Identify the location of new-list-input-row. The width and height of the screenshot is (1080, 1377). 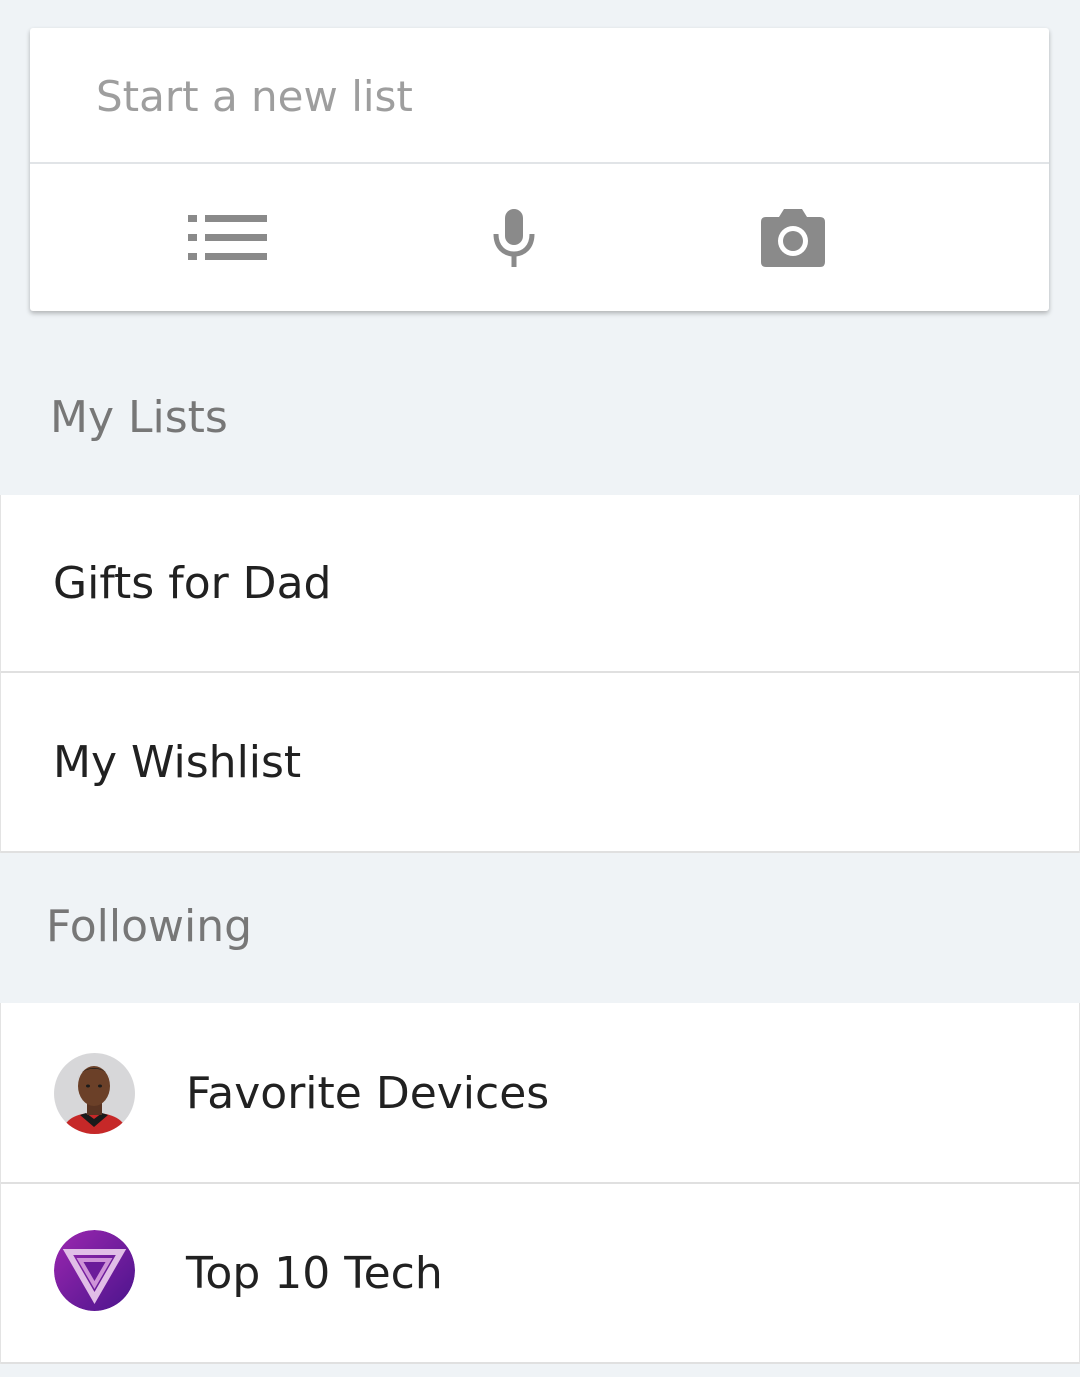
(539, 96).